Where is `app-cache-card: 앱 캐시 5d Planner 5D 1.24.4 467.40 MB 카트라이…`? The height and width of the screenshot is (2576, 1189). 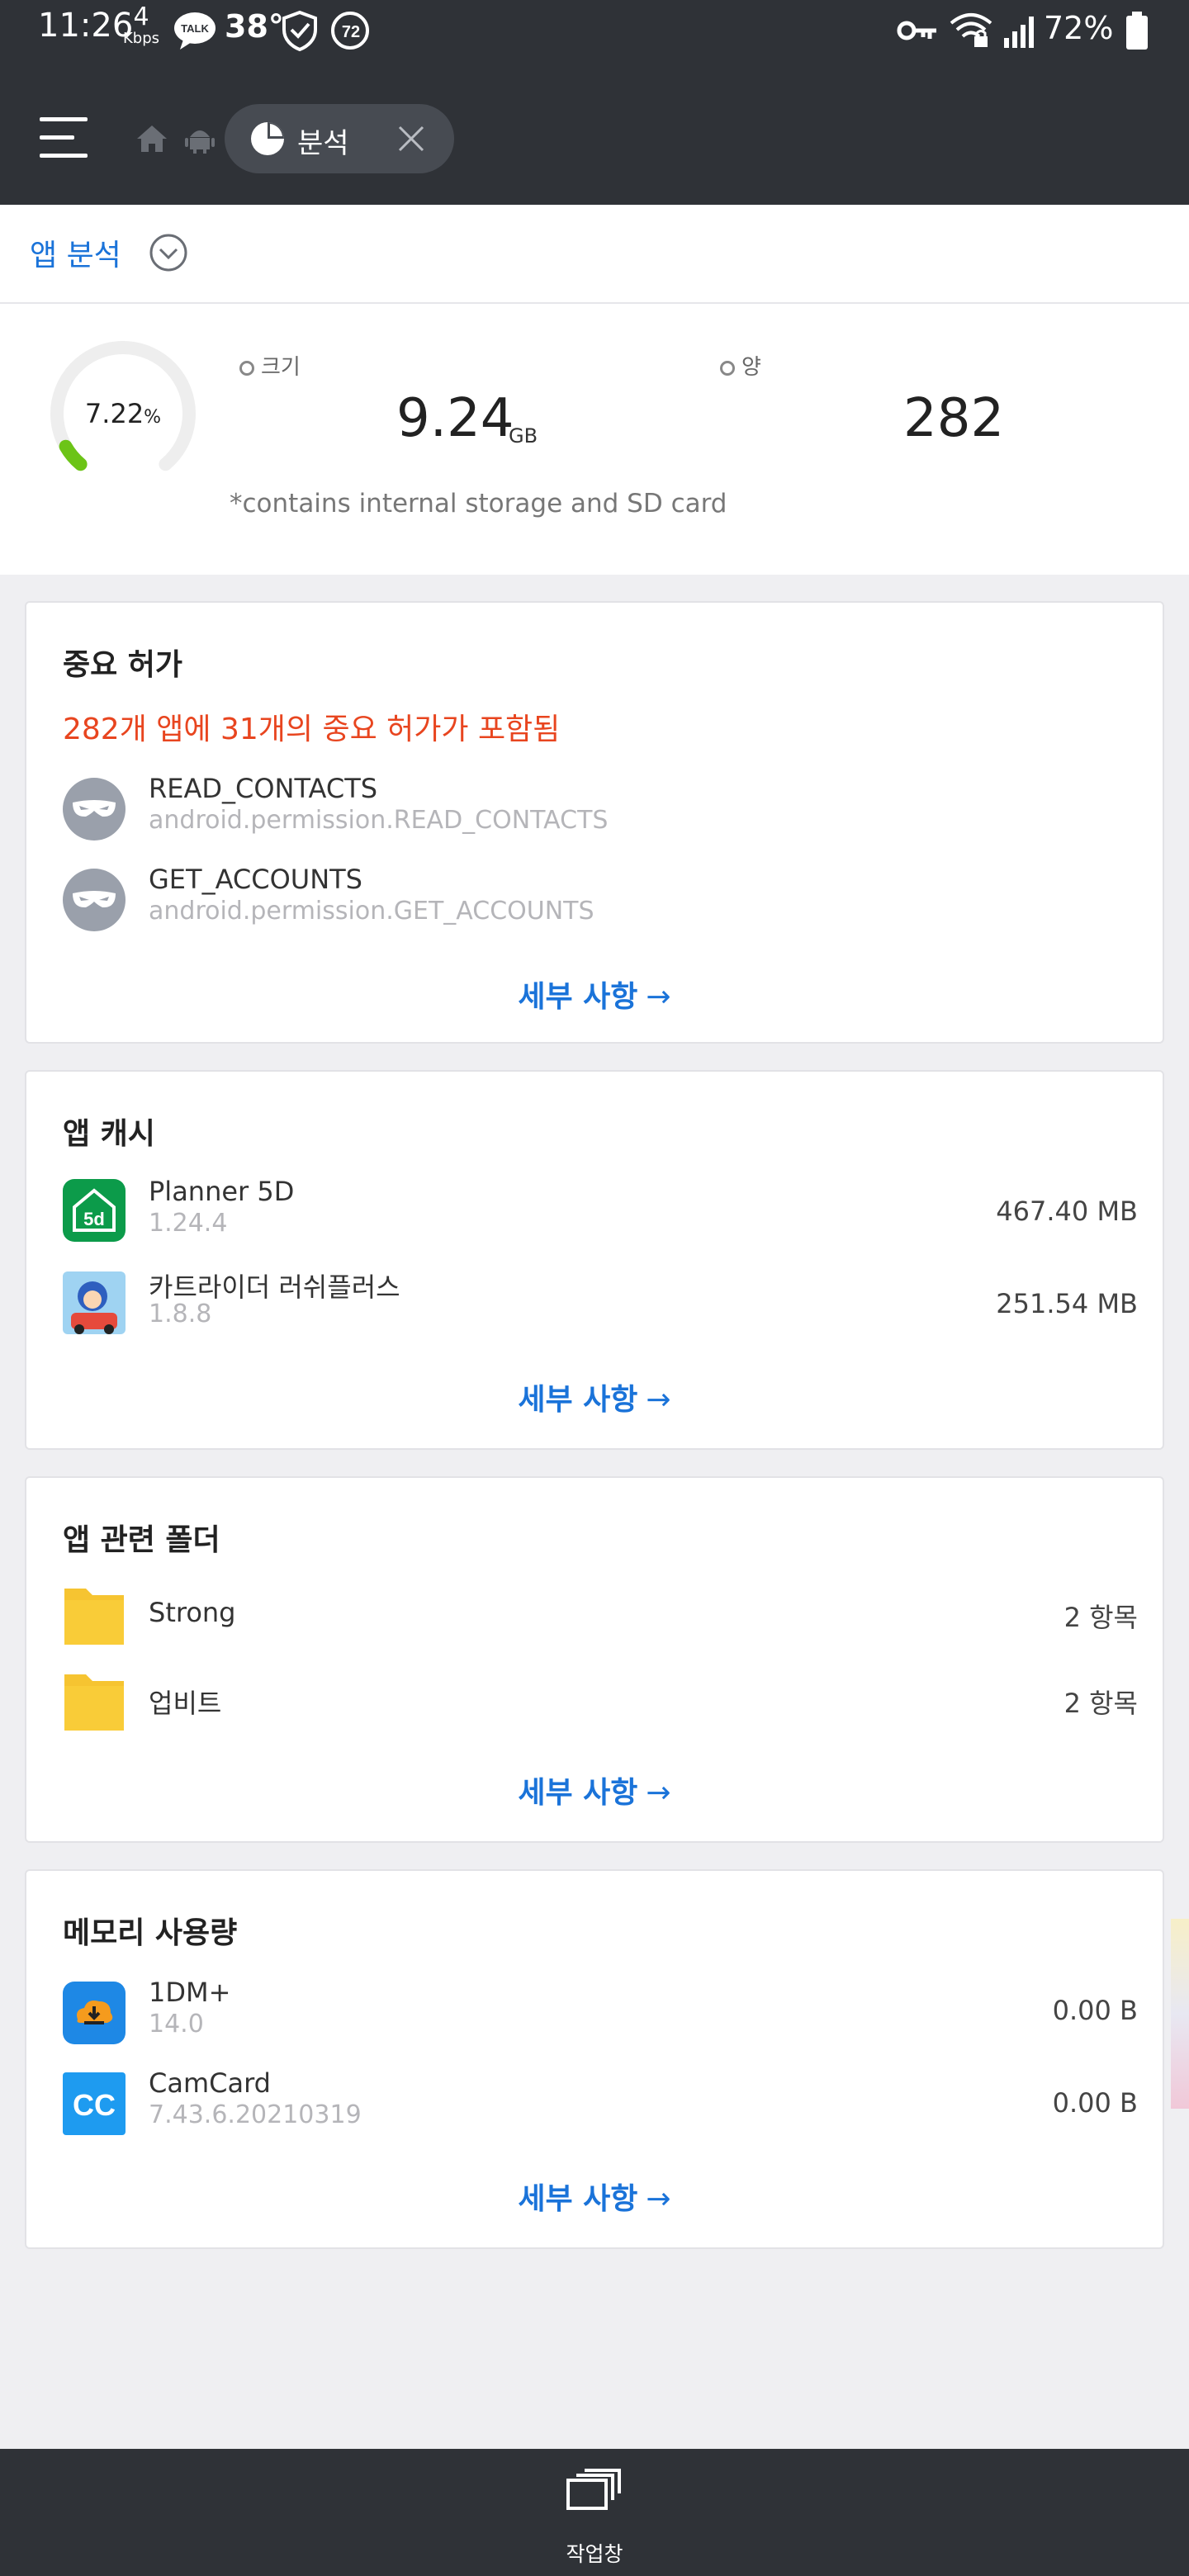 app-cache-card: 앱 캐시 5d Planner 5D 1.24.4 467.40 MB 카트라이… is located at coordinates (594, 1260).